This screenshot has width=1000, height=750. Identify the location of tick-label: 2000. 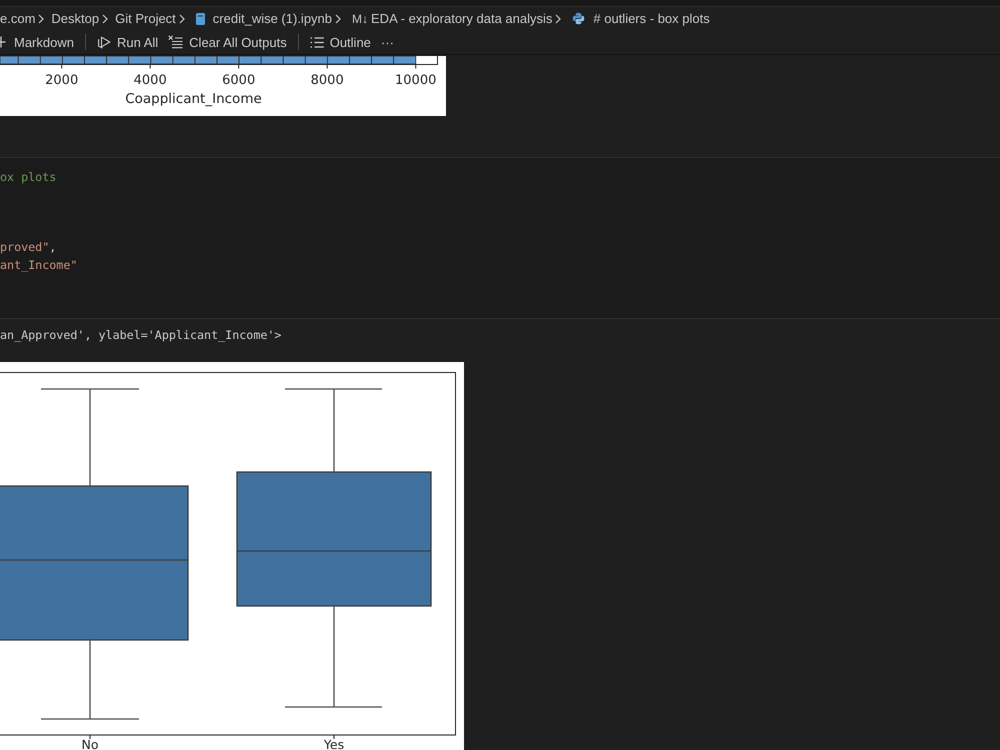
(61, 80).